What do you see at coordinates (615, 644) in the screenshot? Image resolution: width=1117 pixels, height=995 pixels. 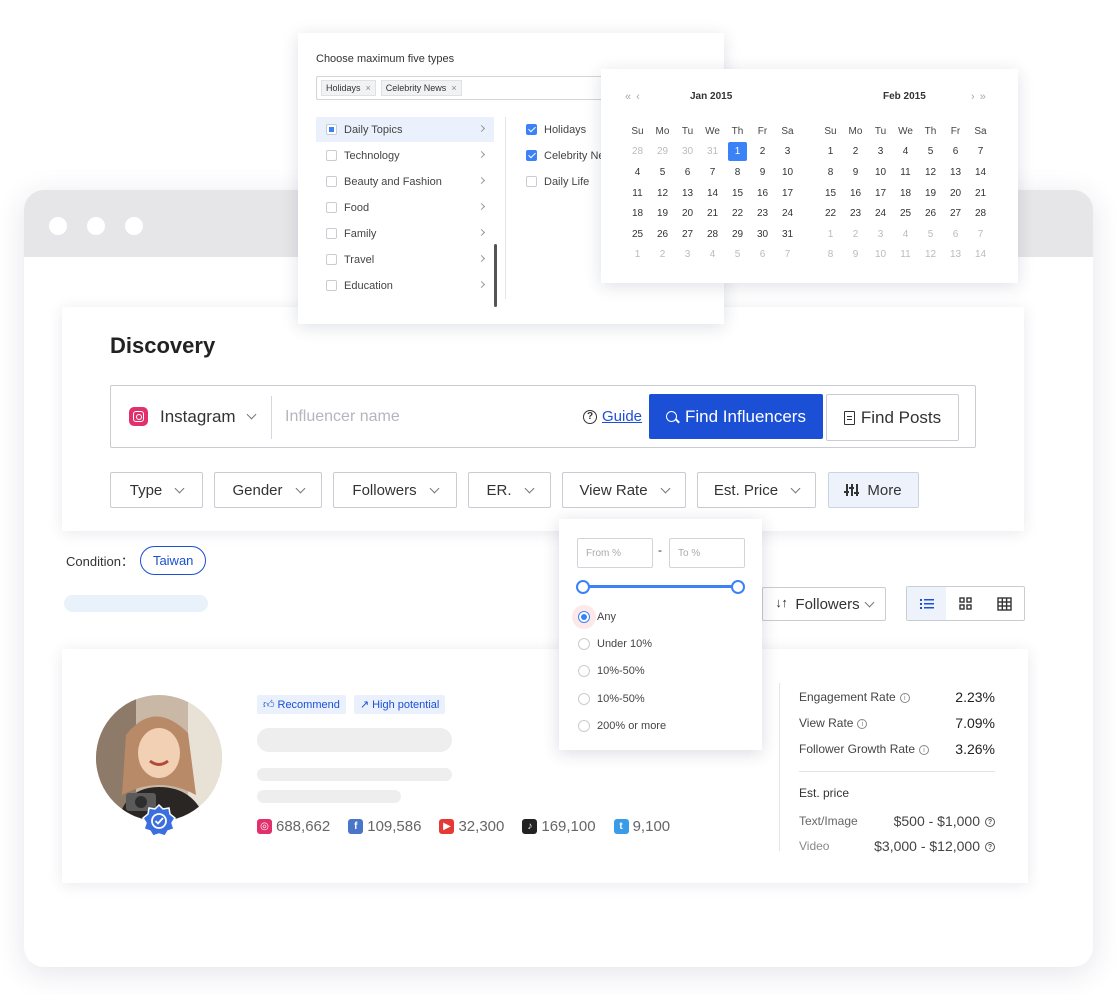 I see `view-rate-option: Under 10%` at bounding box center [615, 644].